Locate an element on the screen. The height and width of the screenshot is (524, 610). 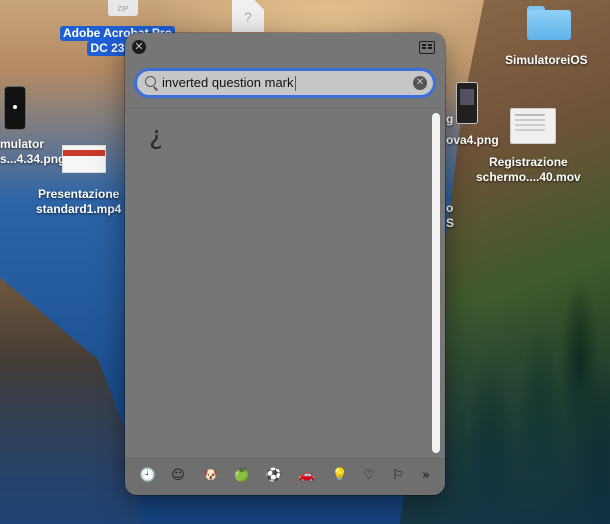
text-caret is located at coordinates (295, 84).